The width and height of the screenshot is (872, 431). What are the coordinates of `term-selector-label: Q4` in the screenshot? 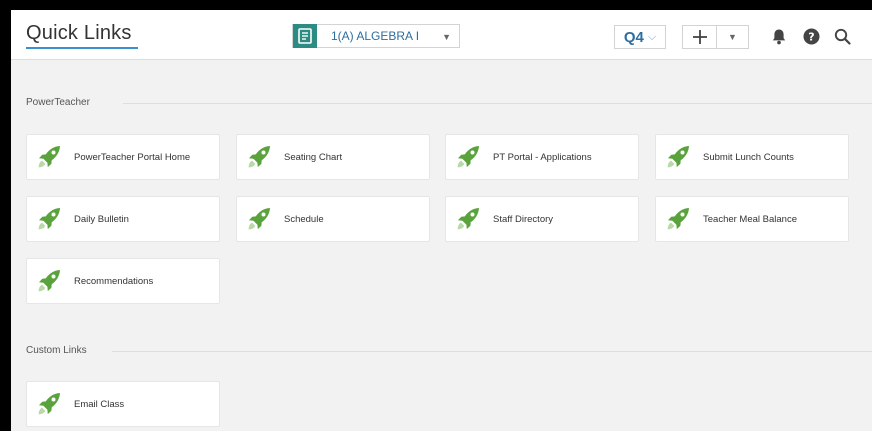 It's located at (633, 37).